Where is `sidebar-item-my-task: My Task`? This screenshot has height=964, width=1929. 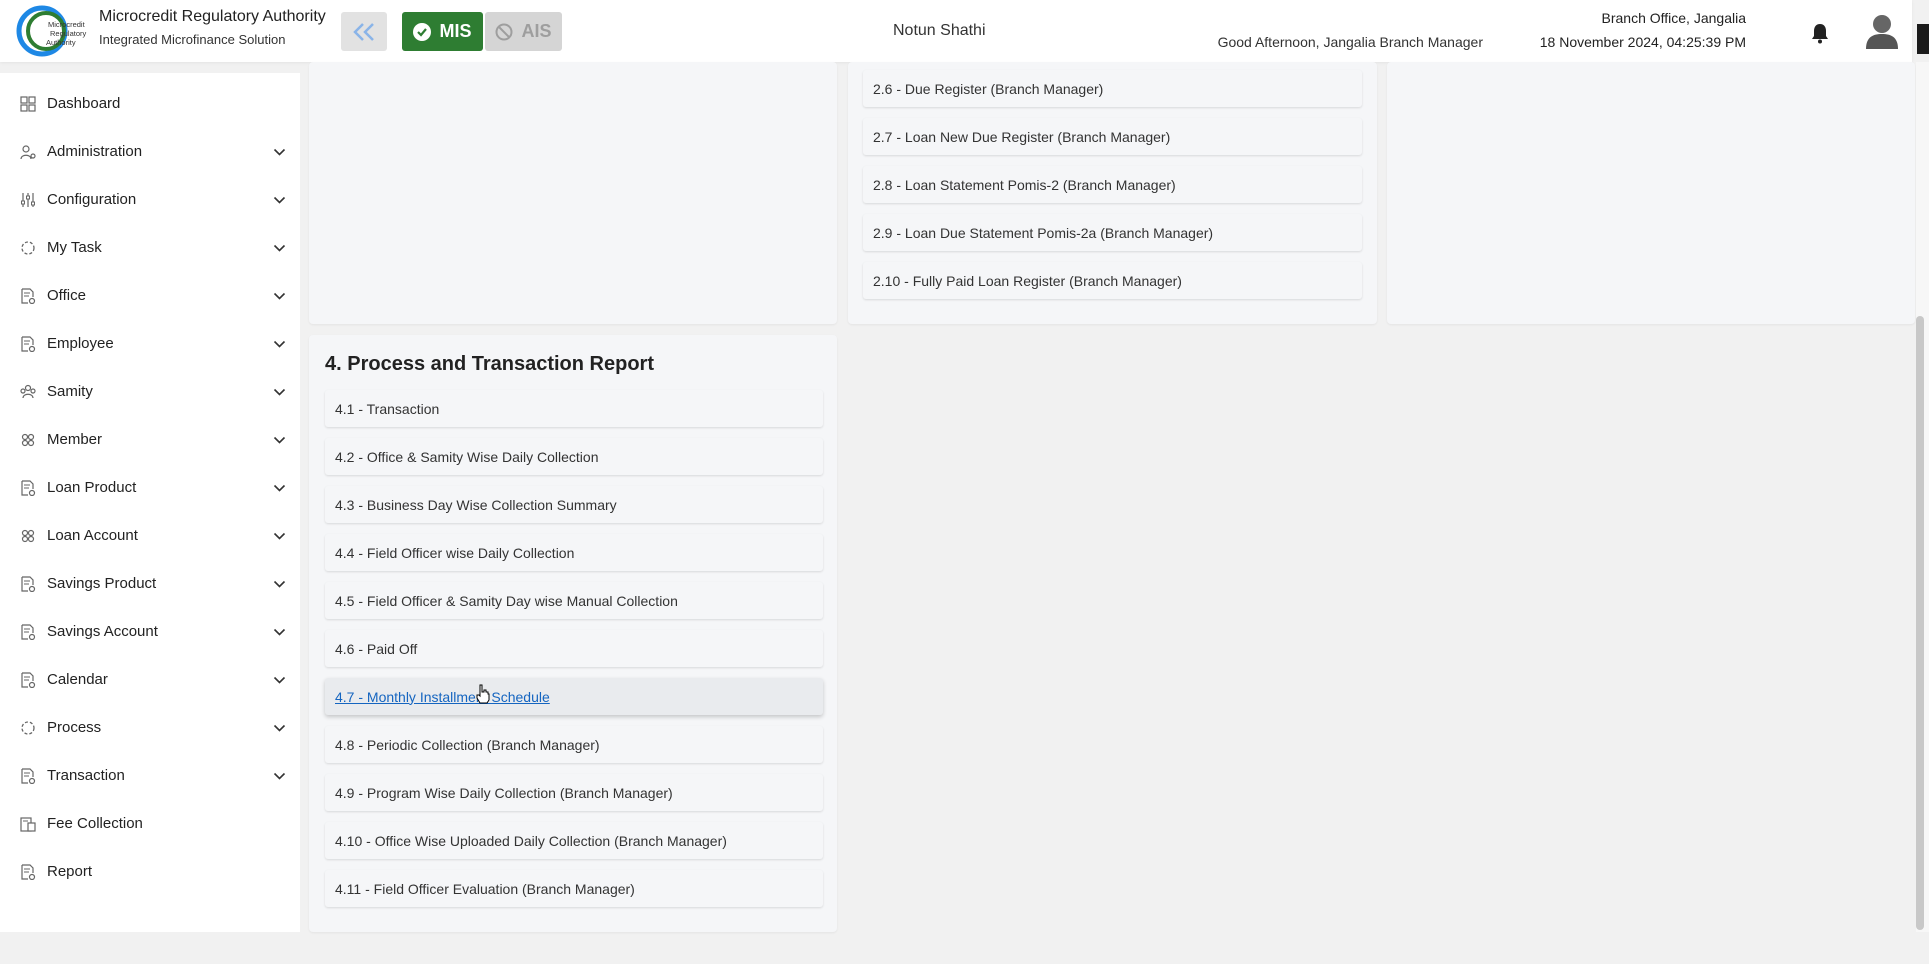
sidebar-item-my-task: My Task is located at coordinates (150, 248).